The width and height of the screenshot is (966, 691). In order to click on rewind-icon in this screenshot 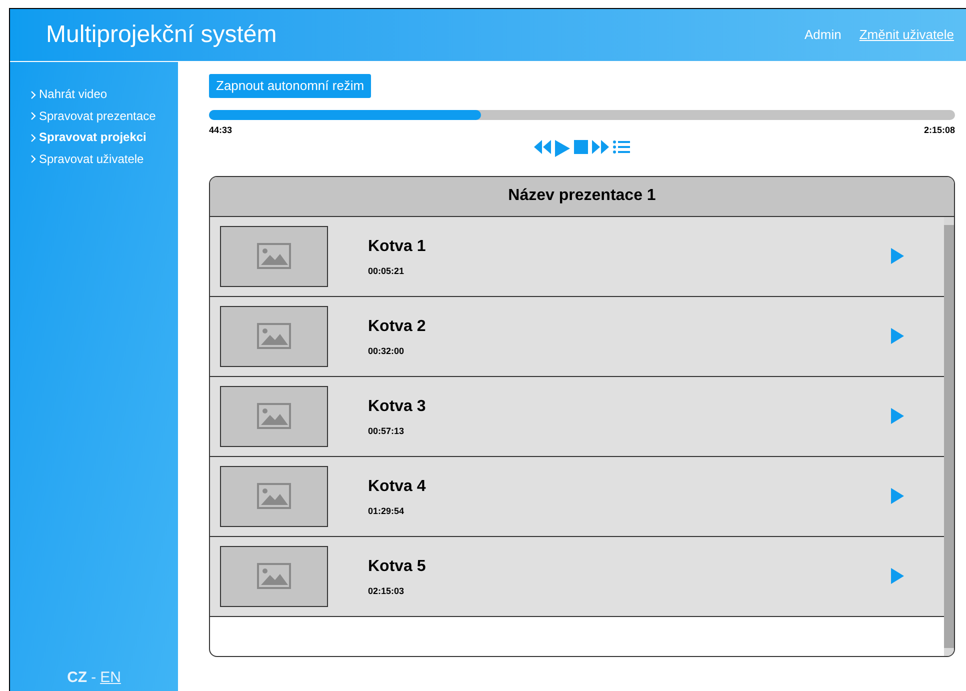, I will do `click(542, 147)`.